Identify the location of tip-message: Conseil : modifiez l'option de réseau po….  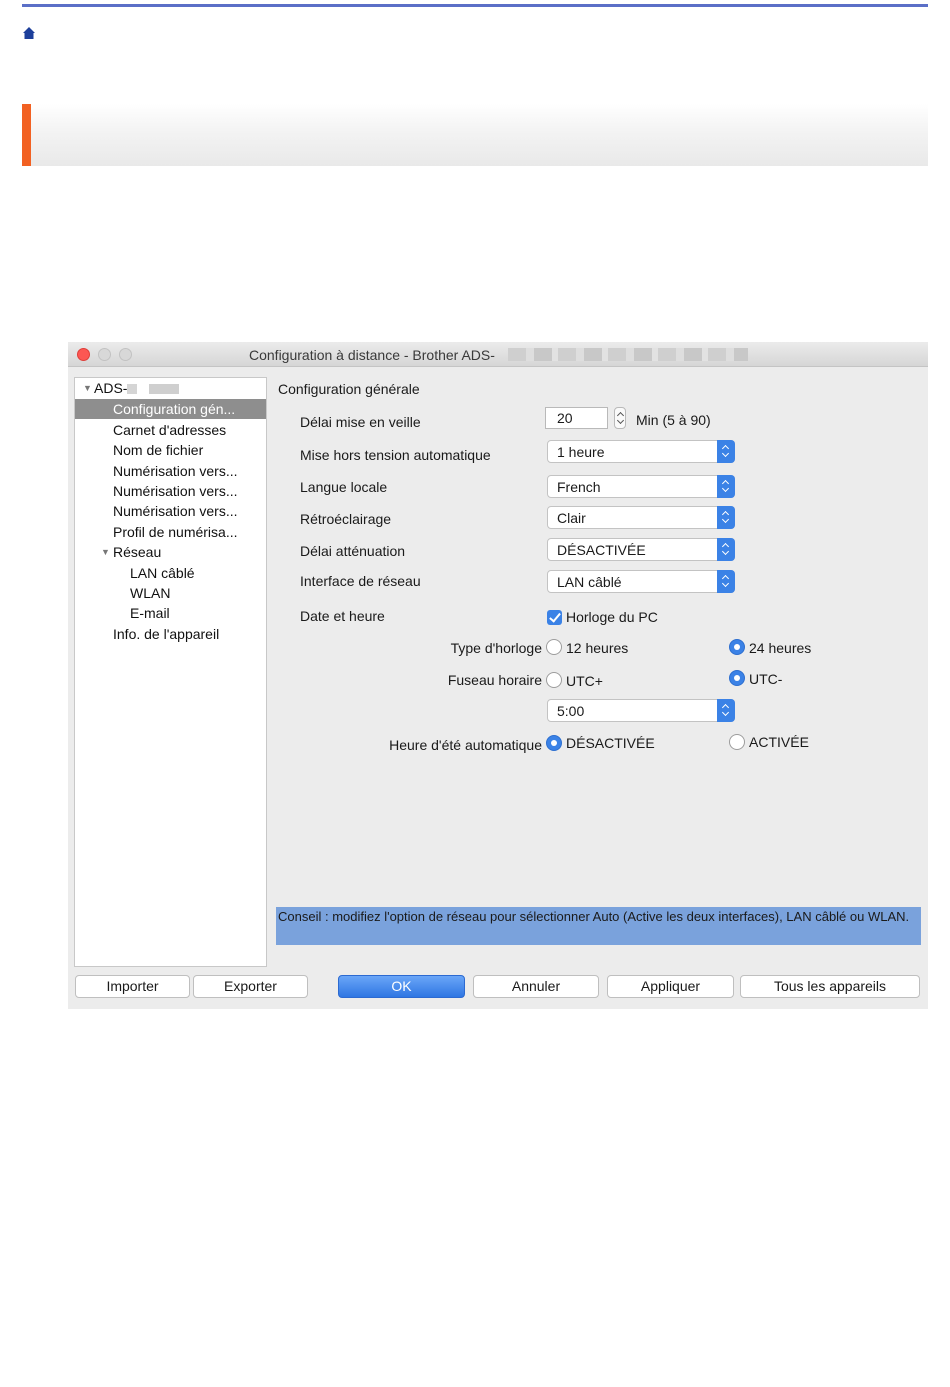
(598, 926).